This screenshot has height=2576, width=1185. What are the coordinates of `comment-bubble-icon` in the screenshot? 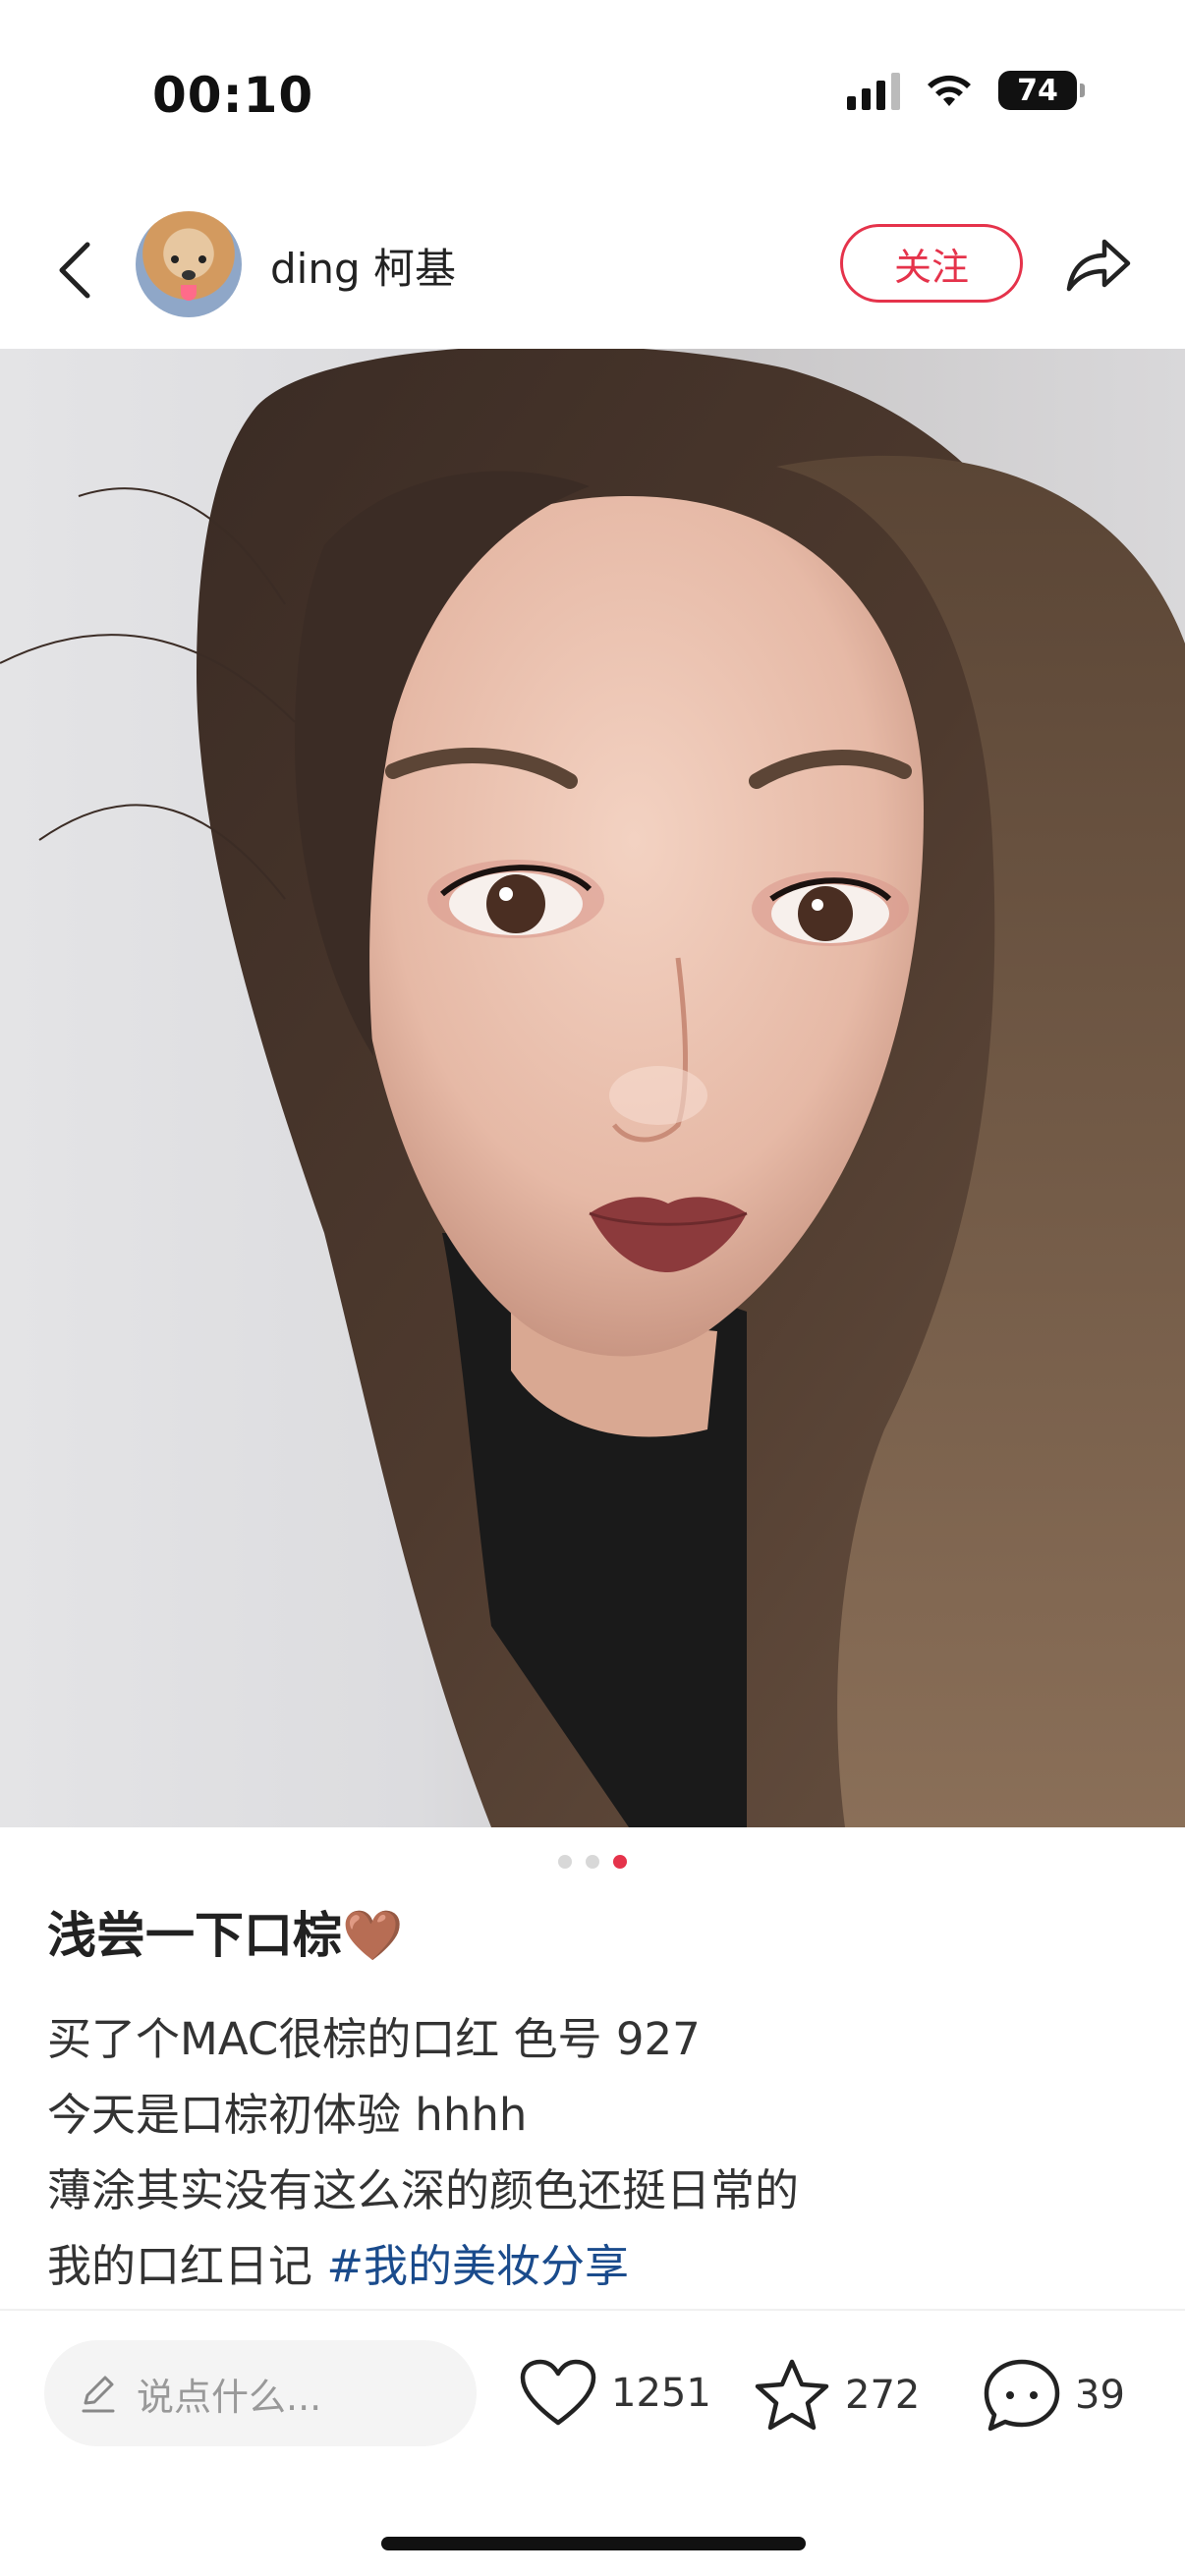 It's located at (1022, 2395).